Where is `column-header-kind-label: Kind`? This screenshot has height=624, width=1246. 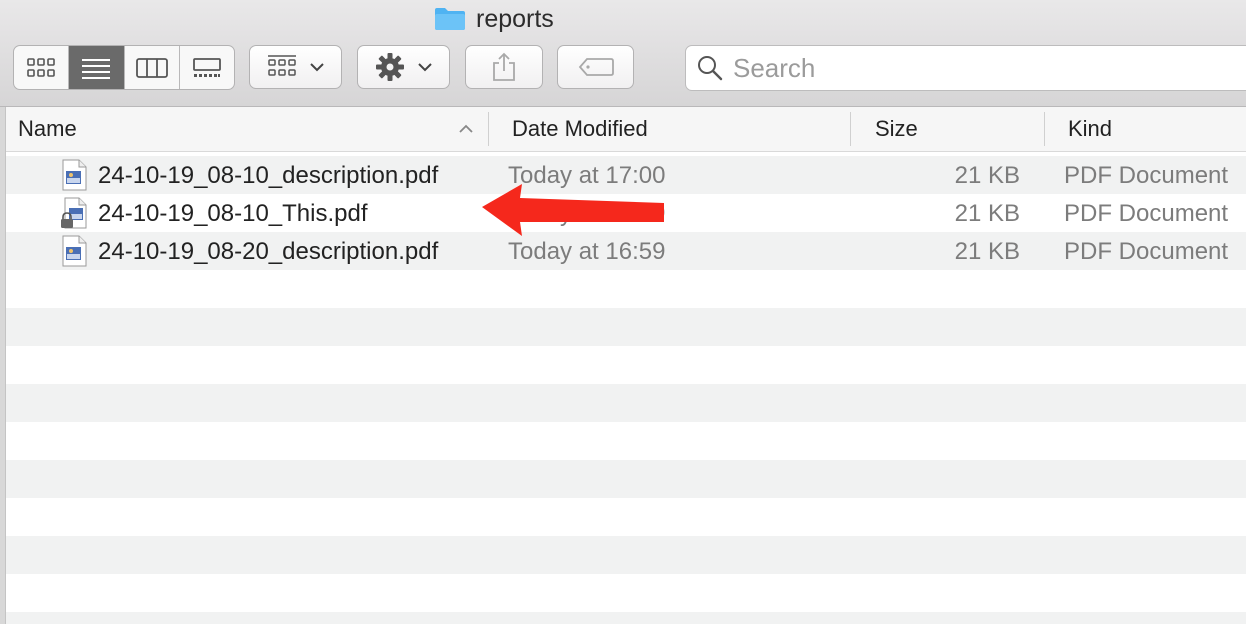 column-header-kind-label: Kind is located at coordinates (1090, 128).